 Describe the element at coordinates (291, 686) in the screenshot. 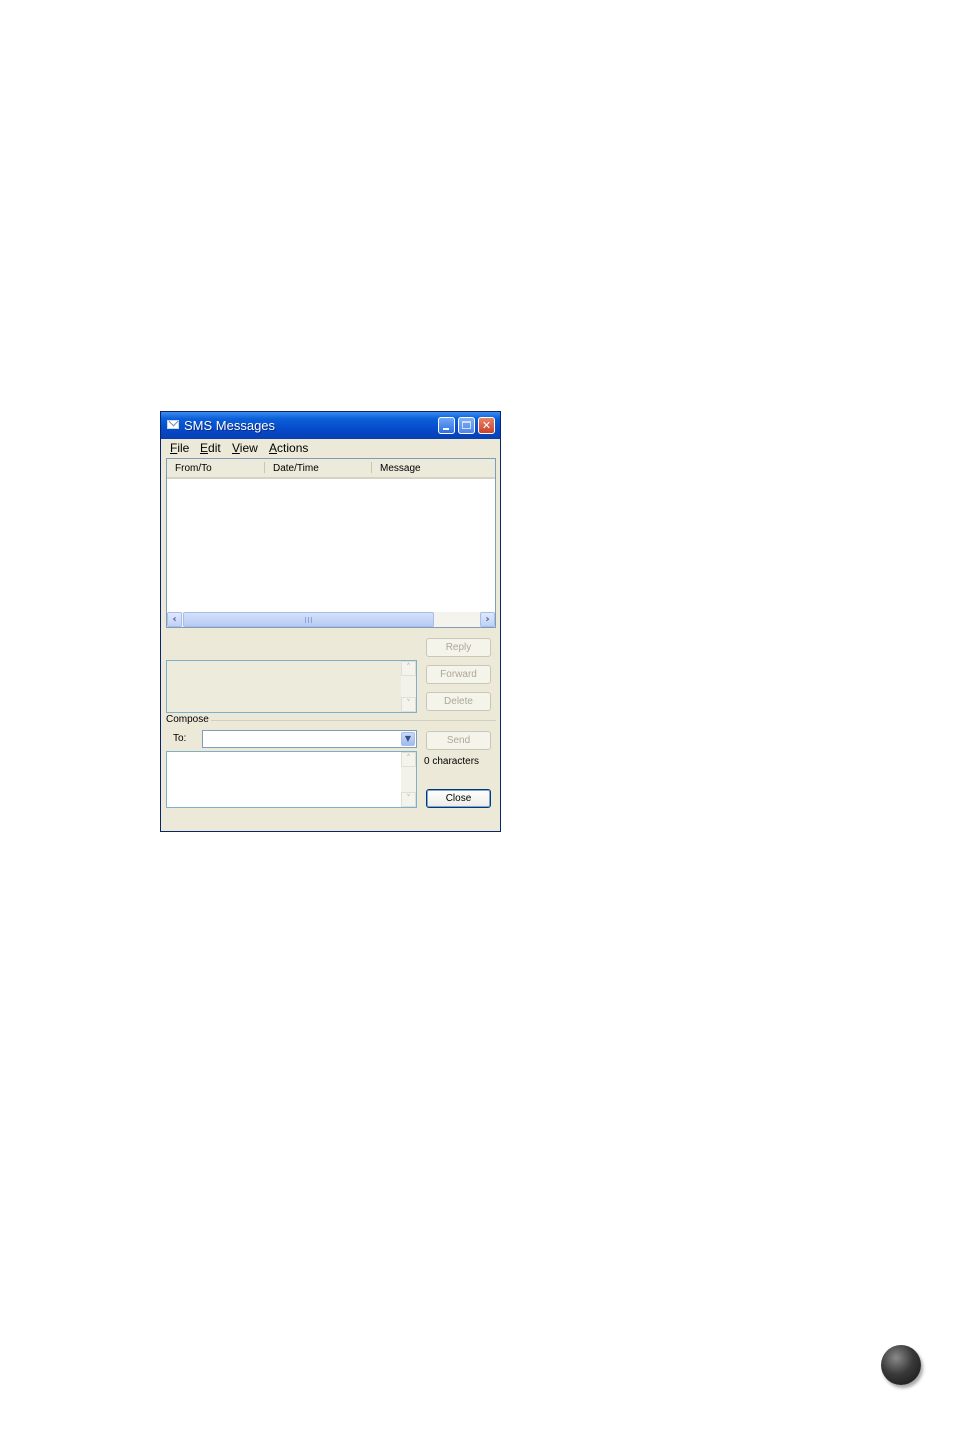

I see `message-preview: ˄ ˅` at that location.